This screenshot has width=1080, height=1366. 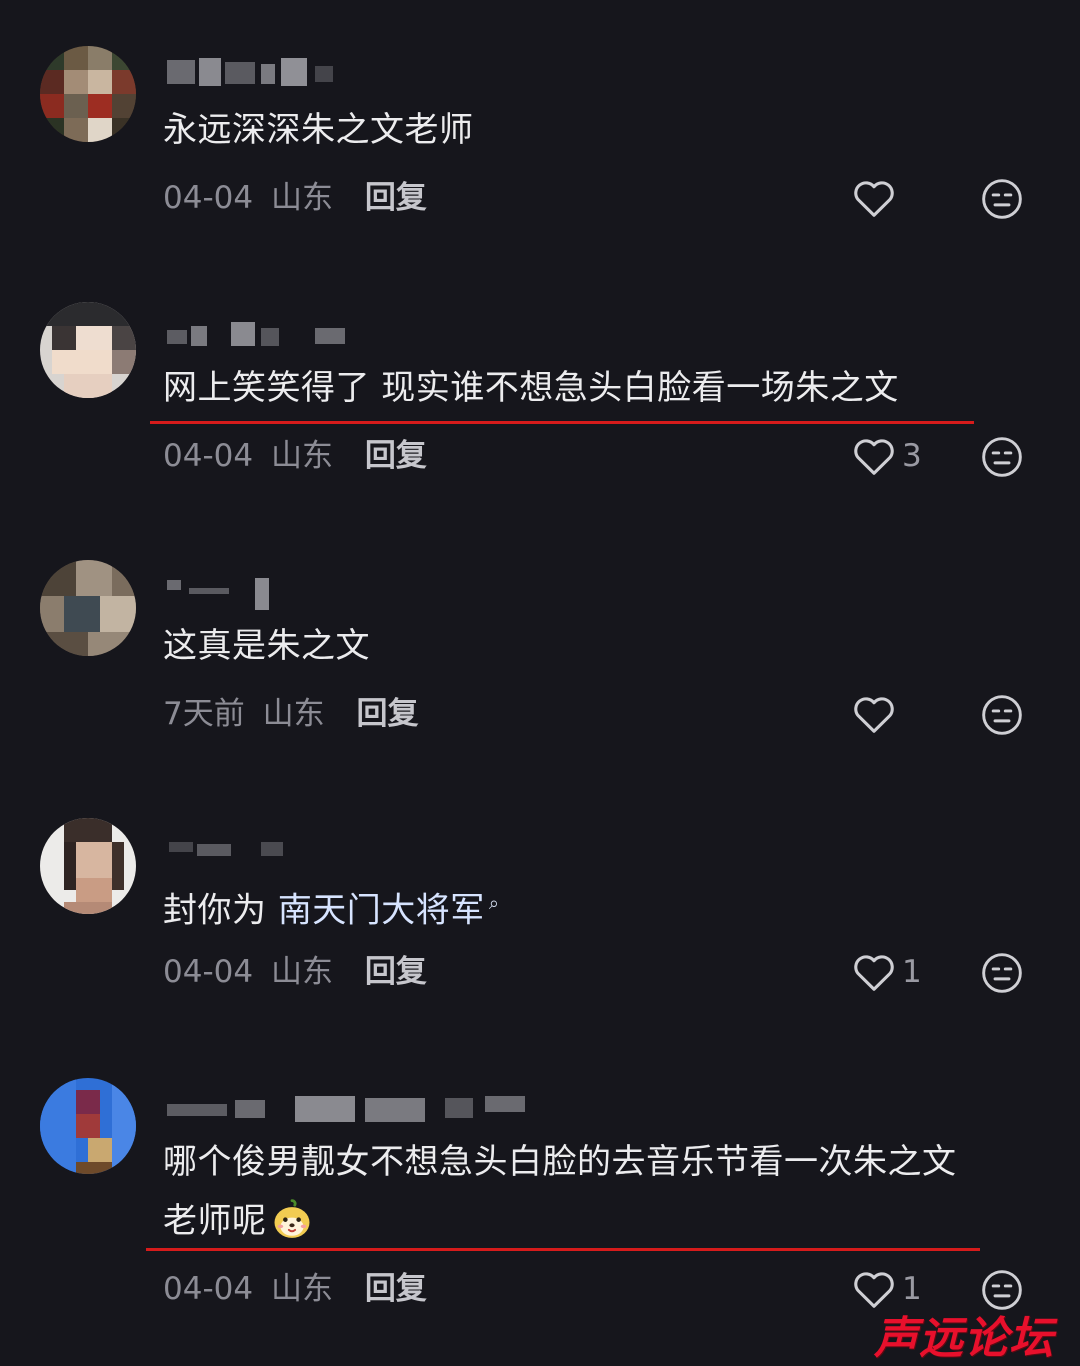 I want to click on site-watermark: 声远论坛, so click(x=964, y=1338).